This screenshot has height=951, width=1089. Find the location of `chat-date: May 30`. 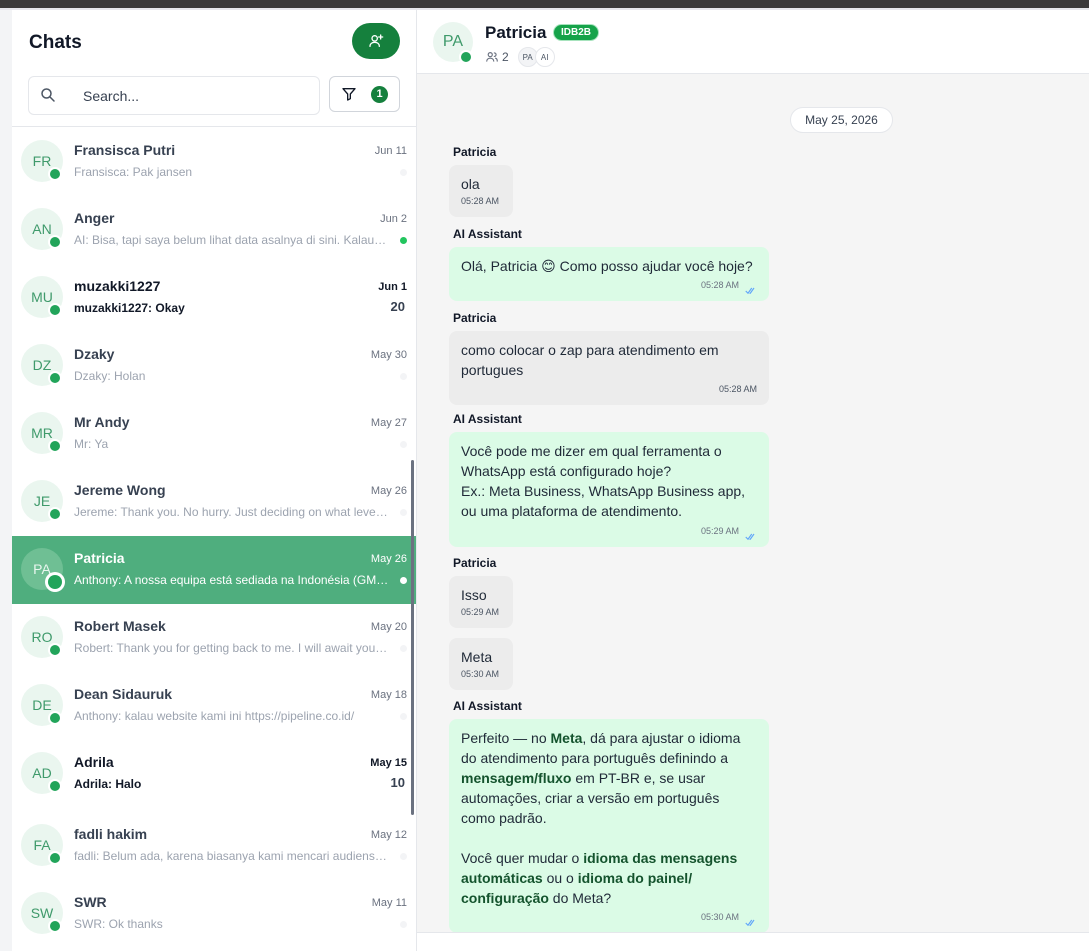

chat-date: May 30 is located at coordinates (388, 355).